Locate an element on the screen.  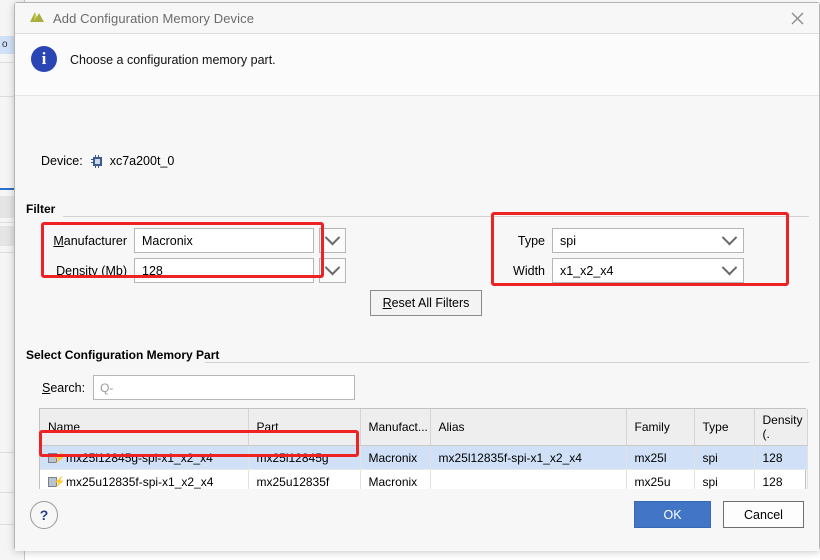
search-row: Search: Q- is located at coordinates (199, 387).